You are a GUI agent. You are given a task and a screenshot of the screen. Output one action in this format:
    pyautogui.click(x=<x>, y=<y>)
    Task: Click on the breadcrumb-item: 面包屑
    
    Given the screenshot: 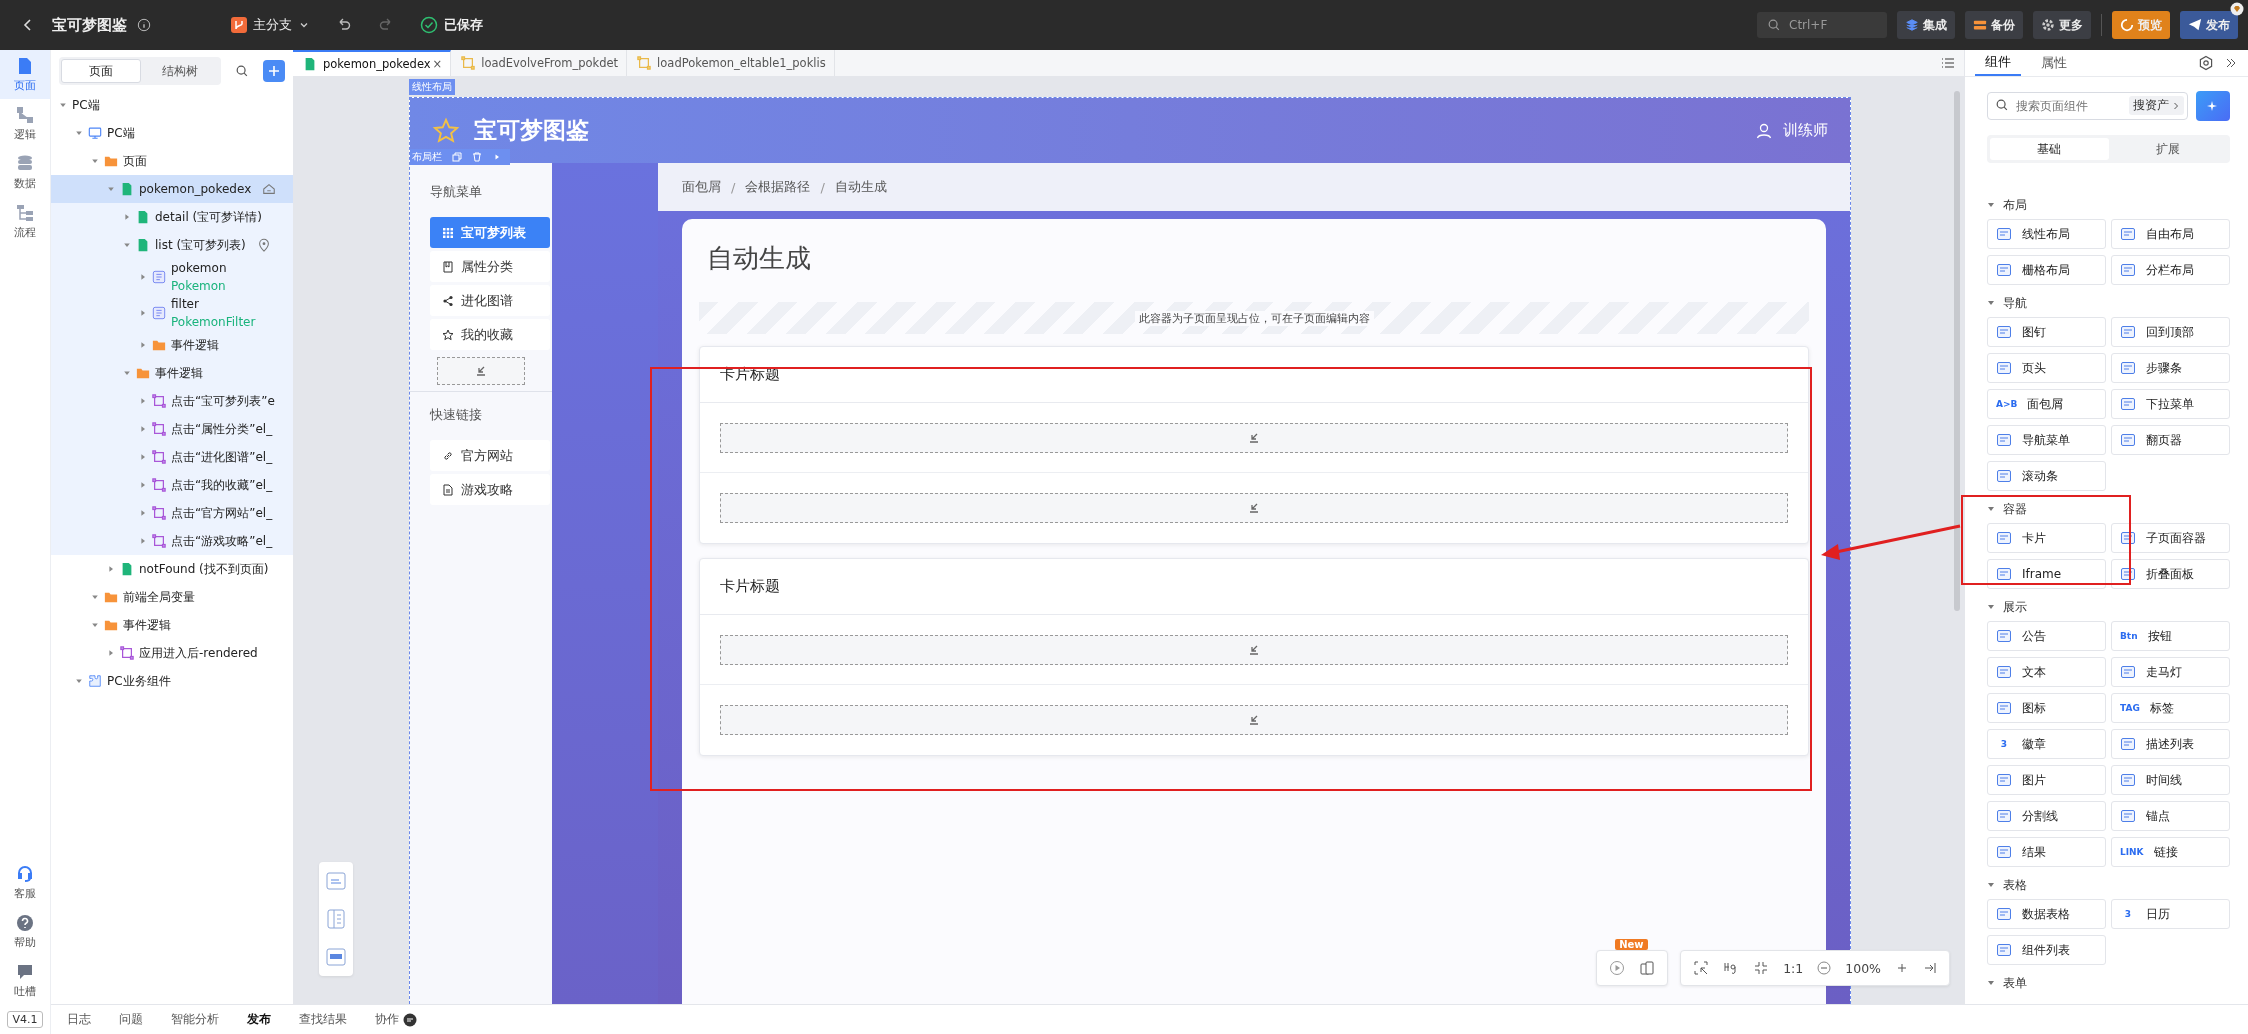 What is the action you would take?
    pyautogui.click(x=701, y=187)
    